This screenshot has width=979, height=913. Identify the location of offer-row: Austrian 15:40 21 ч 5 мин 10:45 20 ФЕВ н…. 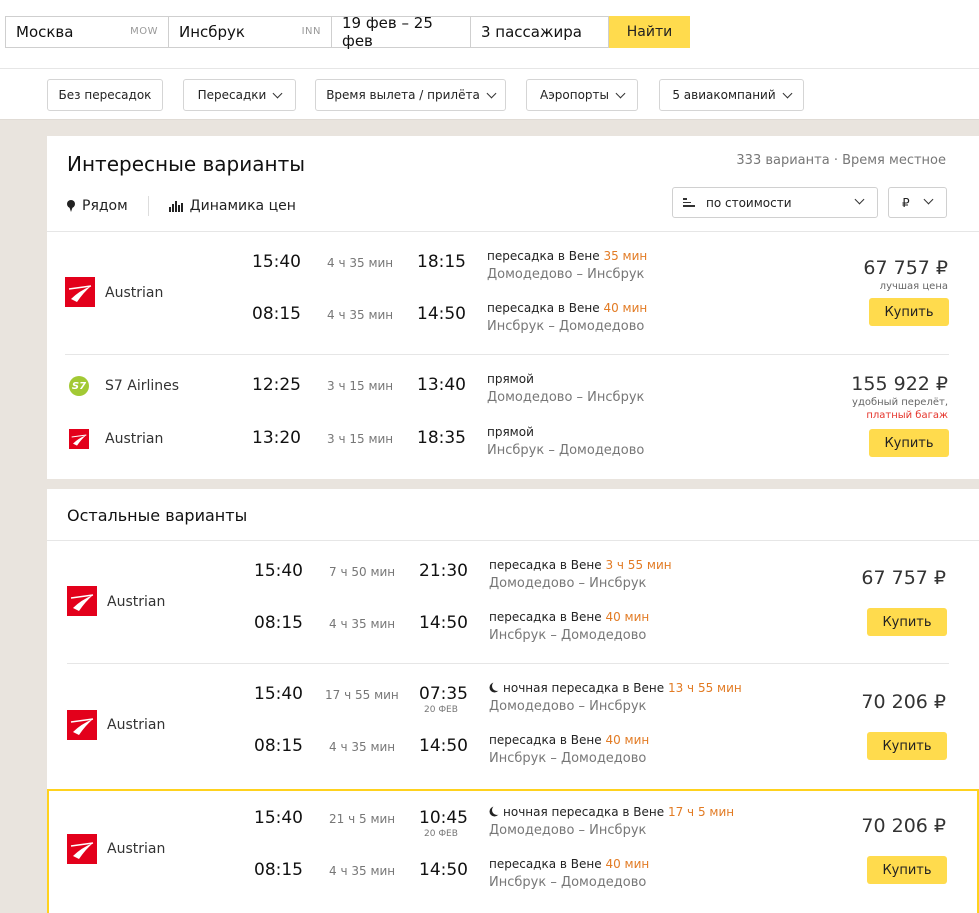
(513, 851).